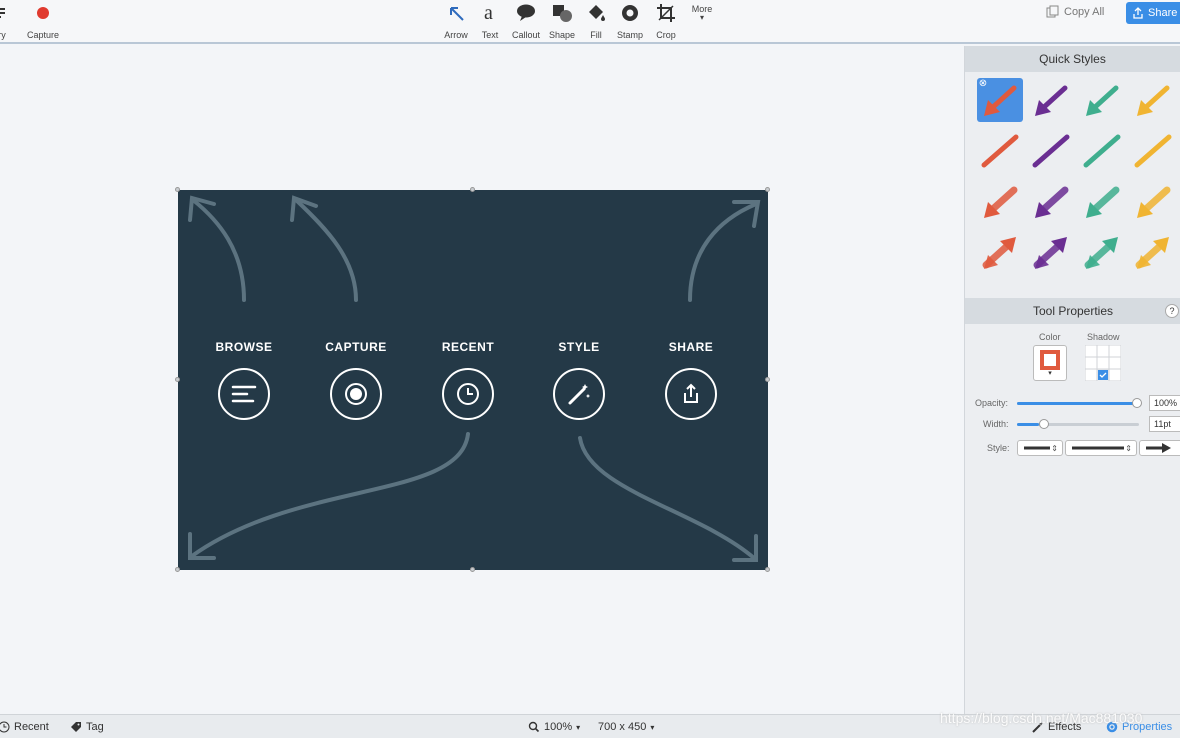 The width and height of the screenshot is (1180, 738). Describe the element at coordinates (534, 727) in the screenshot. I see `zoom-icon` at that location.